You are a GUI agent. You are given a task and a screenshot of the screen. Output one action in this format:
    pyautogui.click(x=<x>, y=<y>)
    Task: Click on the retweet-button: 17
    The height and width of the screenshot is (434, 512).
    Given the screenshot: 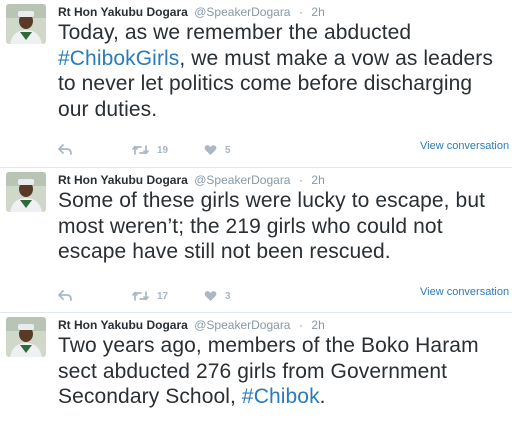 What is the action you would take?
    pyautogui.click(x=150, y=296)
    